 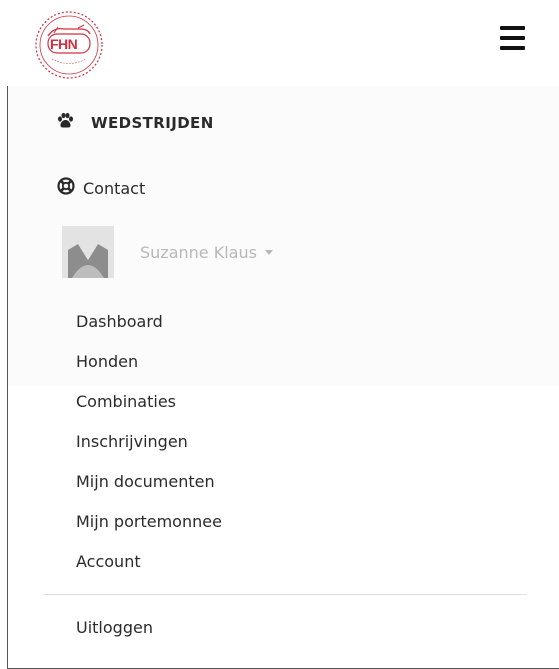 I want to click on submenu-item-inschrijvingen: Inschrijvingen, so click(x=149, y=448).